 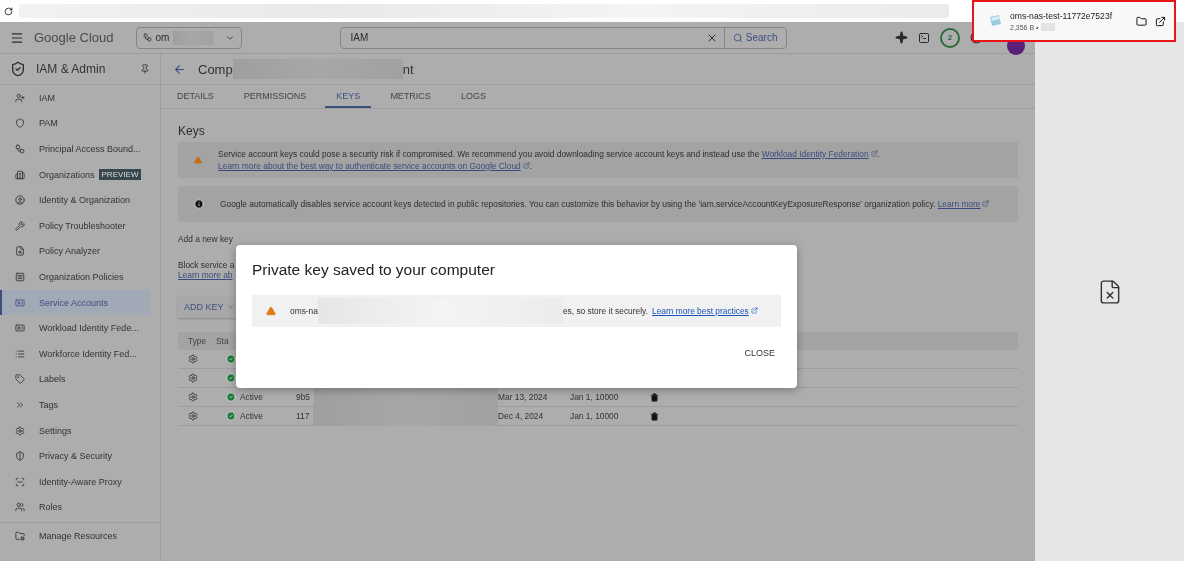 What do you see at coordinates (75, 98) in the screenshot?
I see `sidebar-item: IAM` at bounding box center [75, 98].